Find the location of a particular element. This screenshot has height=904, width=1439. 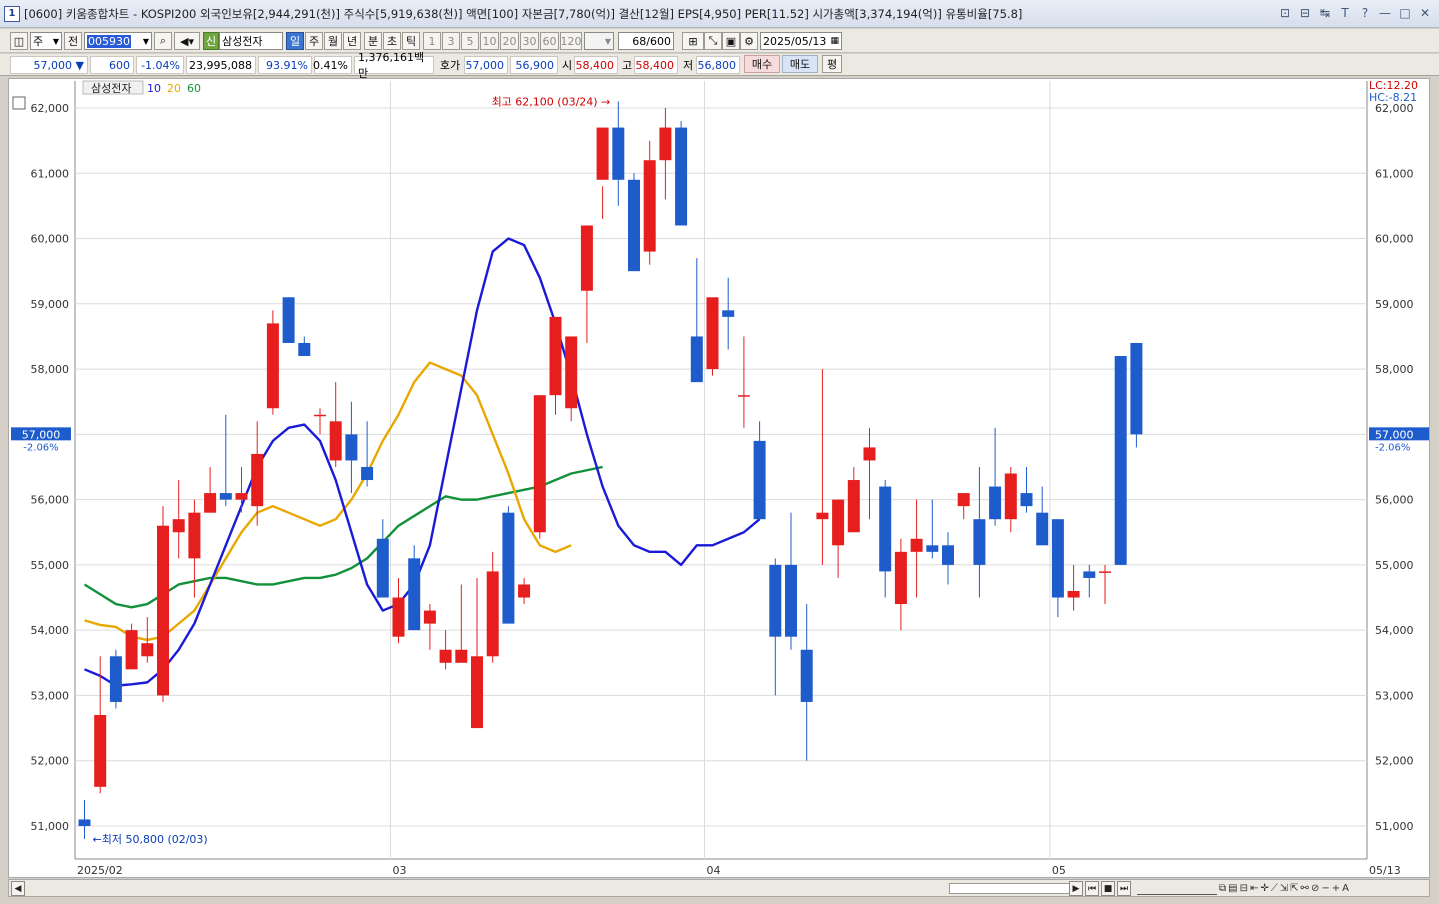

period-type-select: 주 ▼ is located at coordinates (46, 41).